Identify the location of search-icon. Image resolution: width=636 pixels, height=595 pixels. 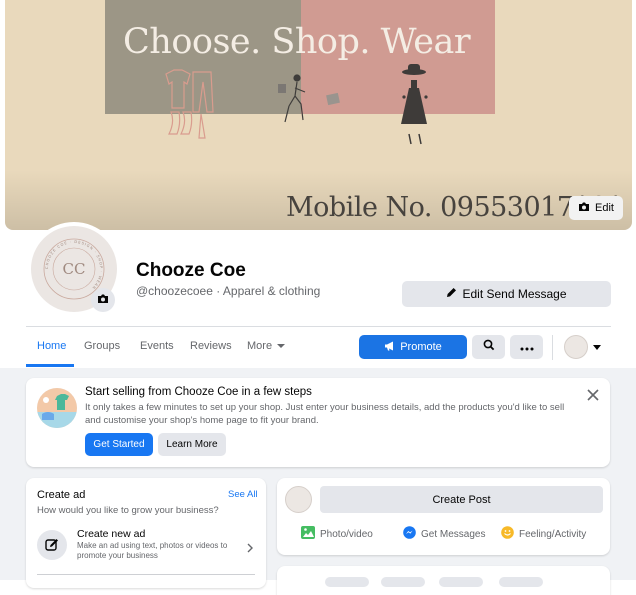
(489, 347).